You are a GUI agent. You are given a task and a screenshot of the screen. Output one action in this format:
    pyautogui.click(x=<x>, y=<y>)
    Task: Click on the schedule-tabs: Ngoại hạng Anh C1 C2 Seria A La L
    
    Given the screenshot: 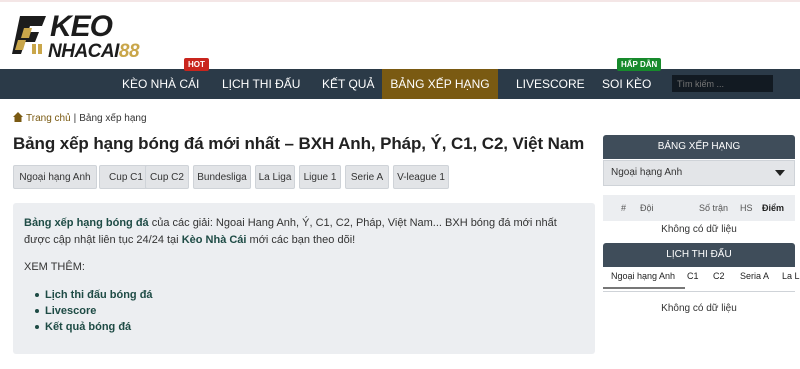 What is the action you would take?
    pyautogui.click(x=701, y=278)
    